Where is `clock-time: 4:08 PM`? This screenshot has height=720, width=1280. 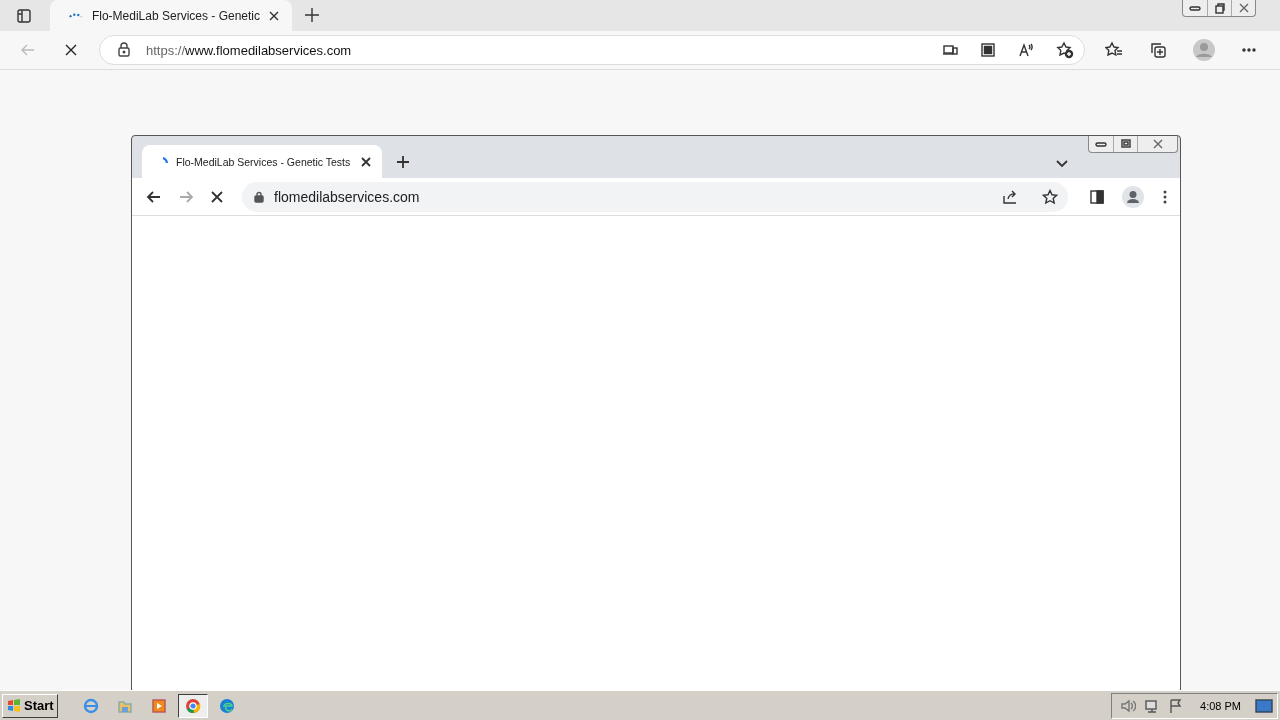
clock-time: 4:08 PM is located at coordinates (1220, 705).